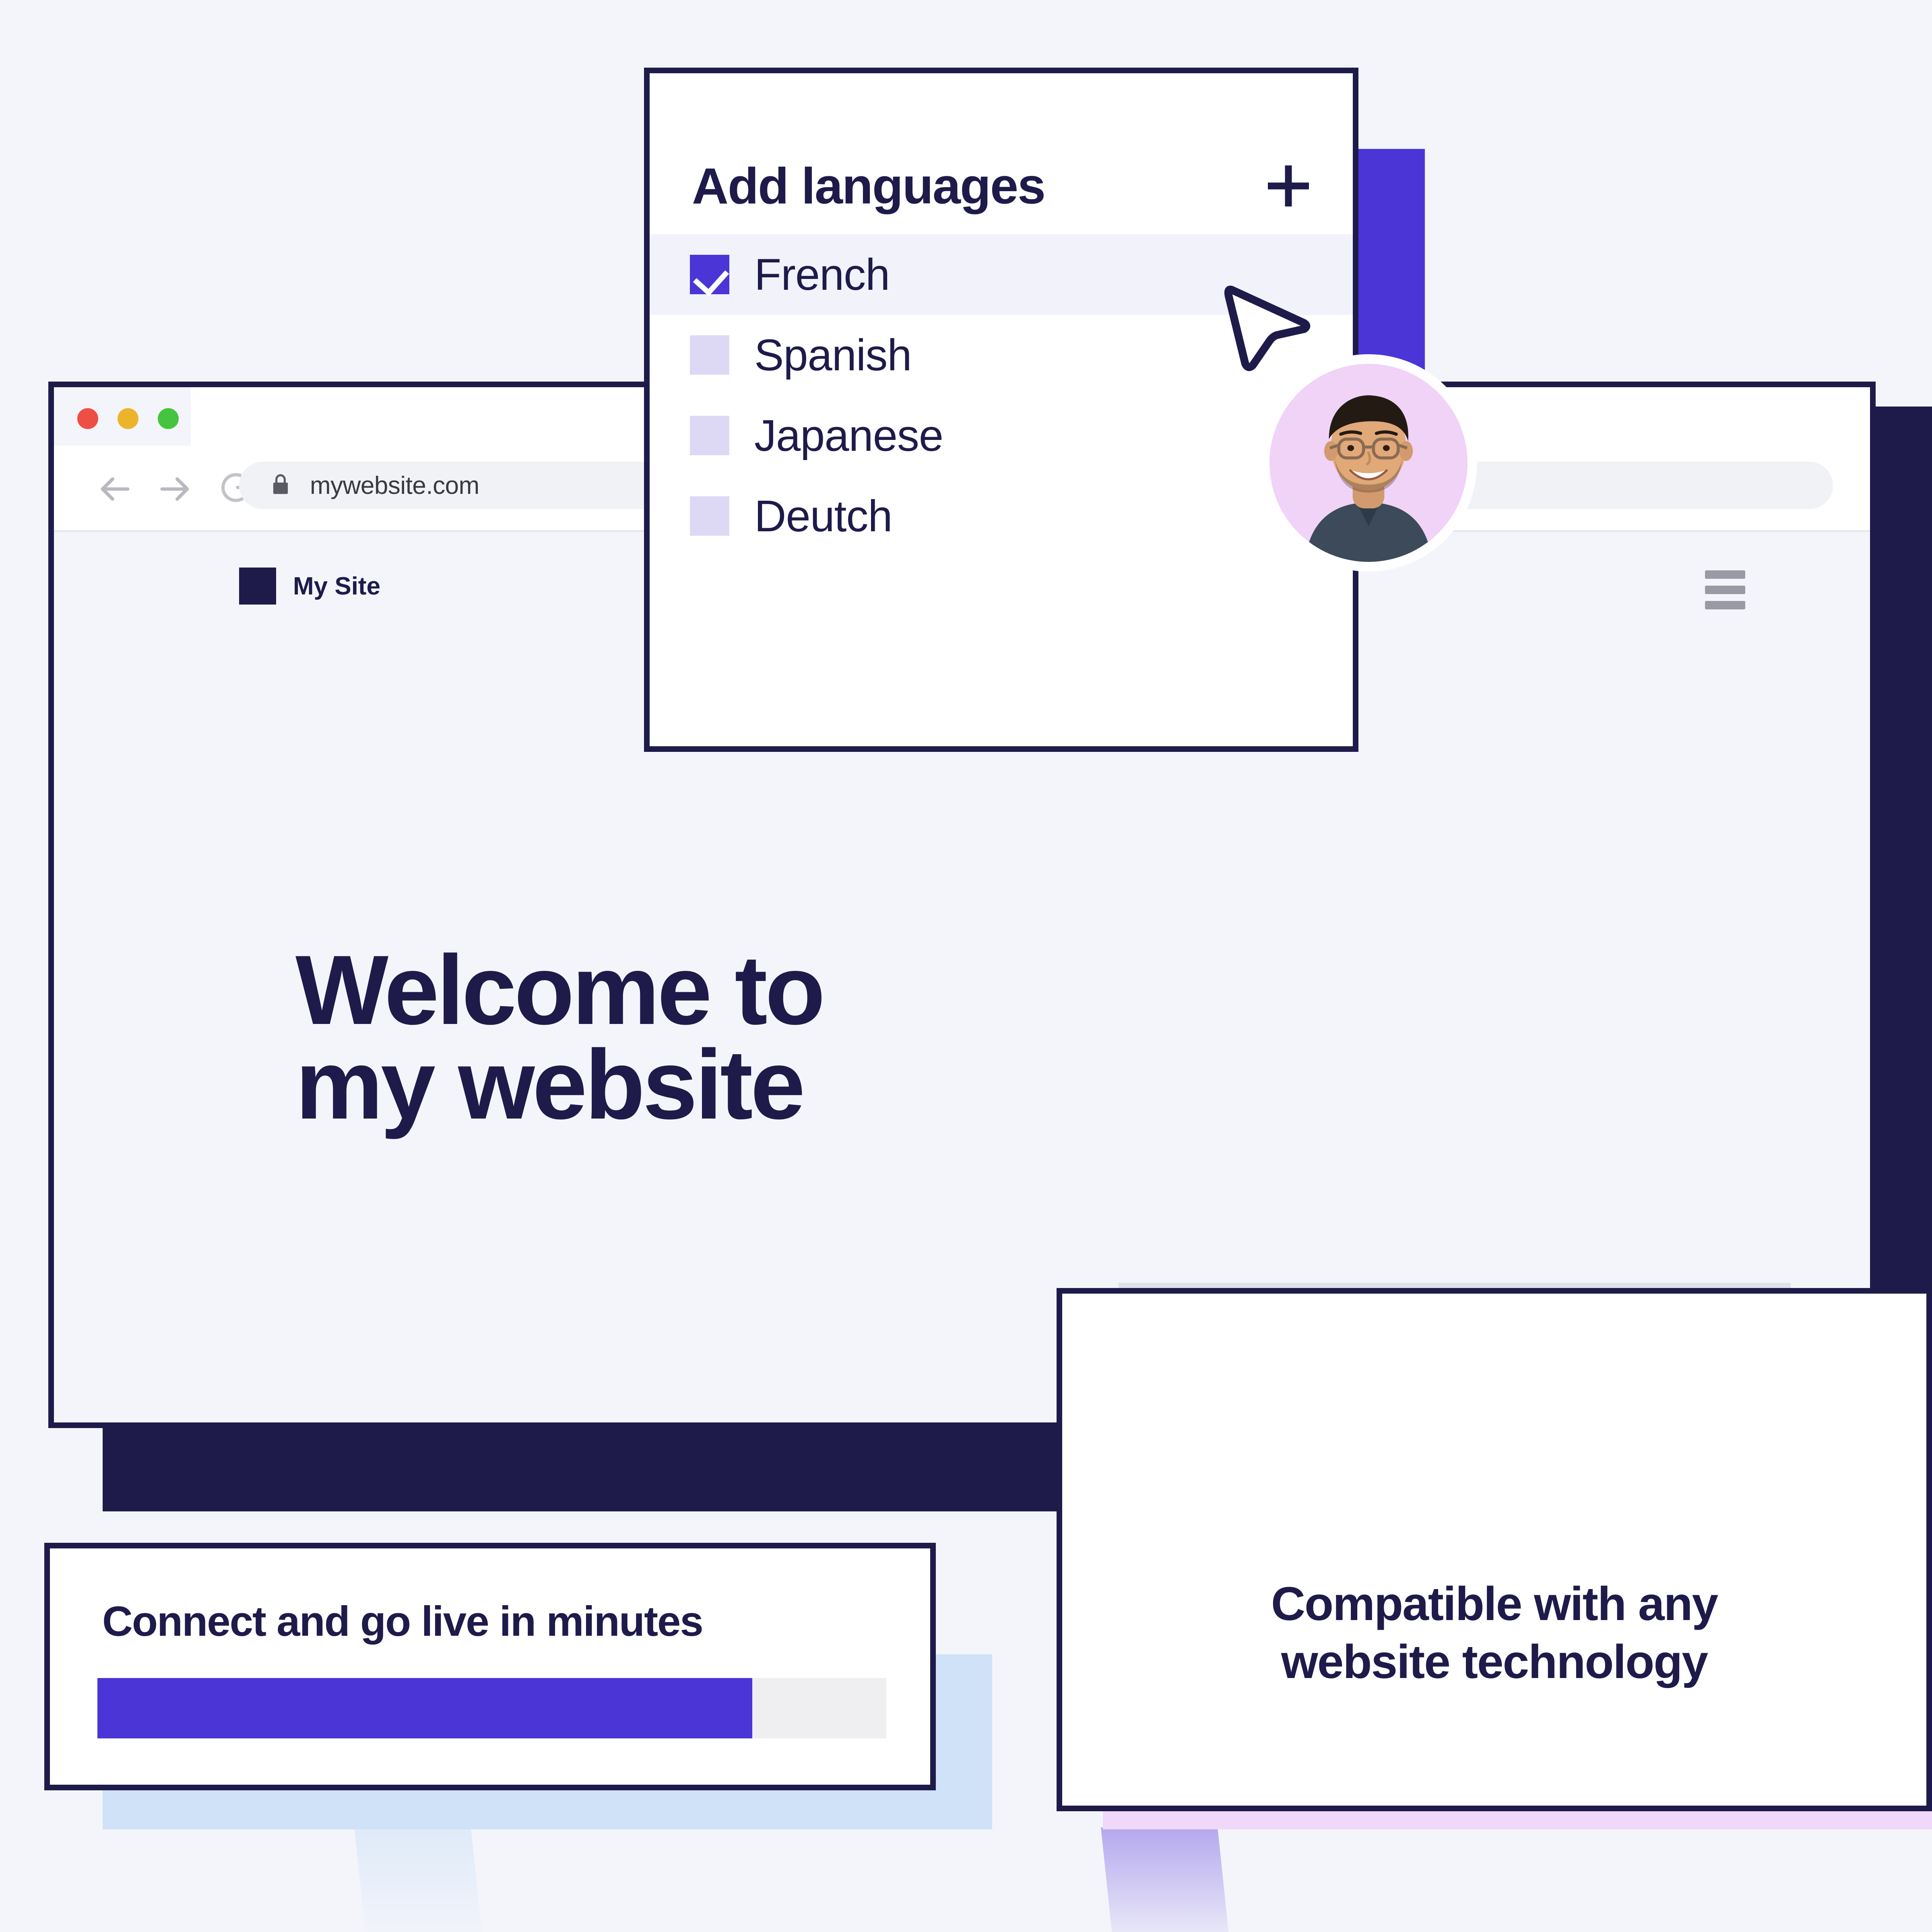 This screenshot has width=1932, height=1932. Describe the element at coordinates (1001, 435) in the screenshot. I see `language-option-japanese: Japanese` at that location.